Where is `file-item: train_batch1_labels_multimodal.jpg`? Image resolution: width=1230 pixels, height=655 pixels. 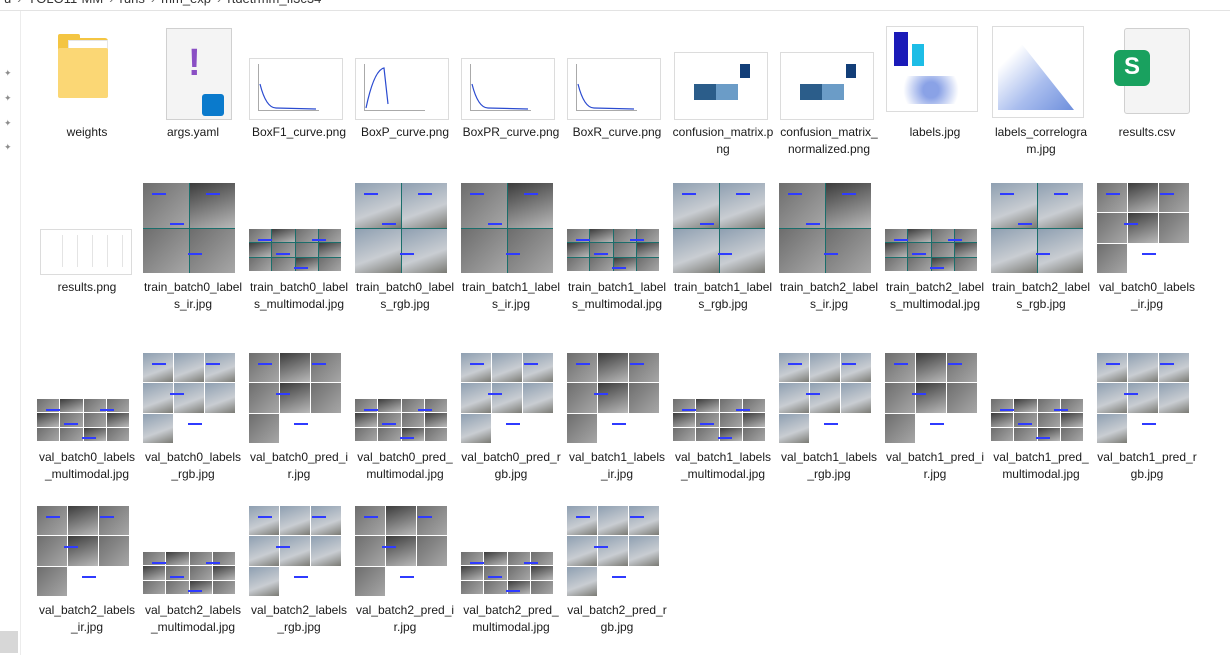 file-item: train_batch1_labels_multimodal.jpg is located at coordinates (617, 246).